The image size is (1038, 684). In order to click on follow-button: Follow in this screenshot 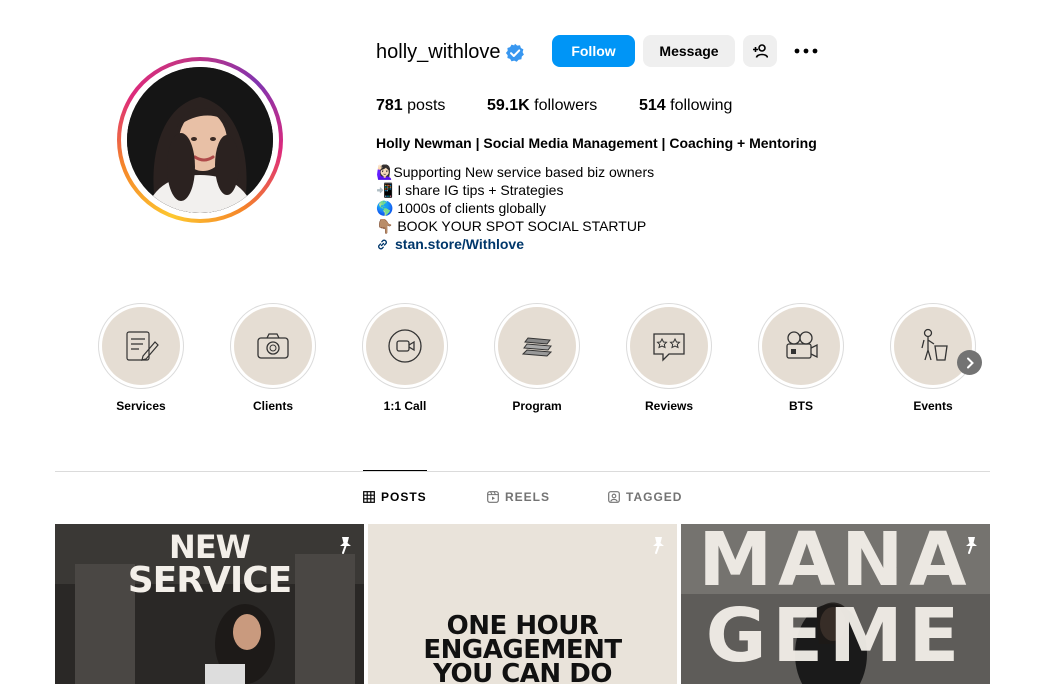, I will do `click(593, 51)`.